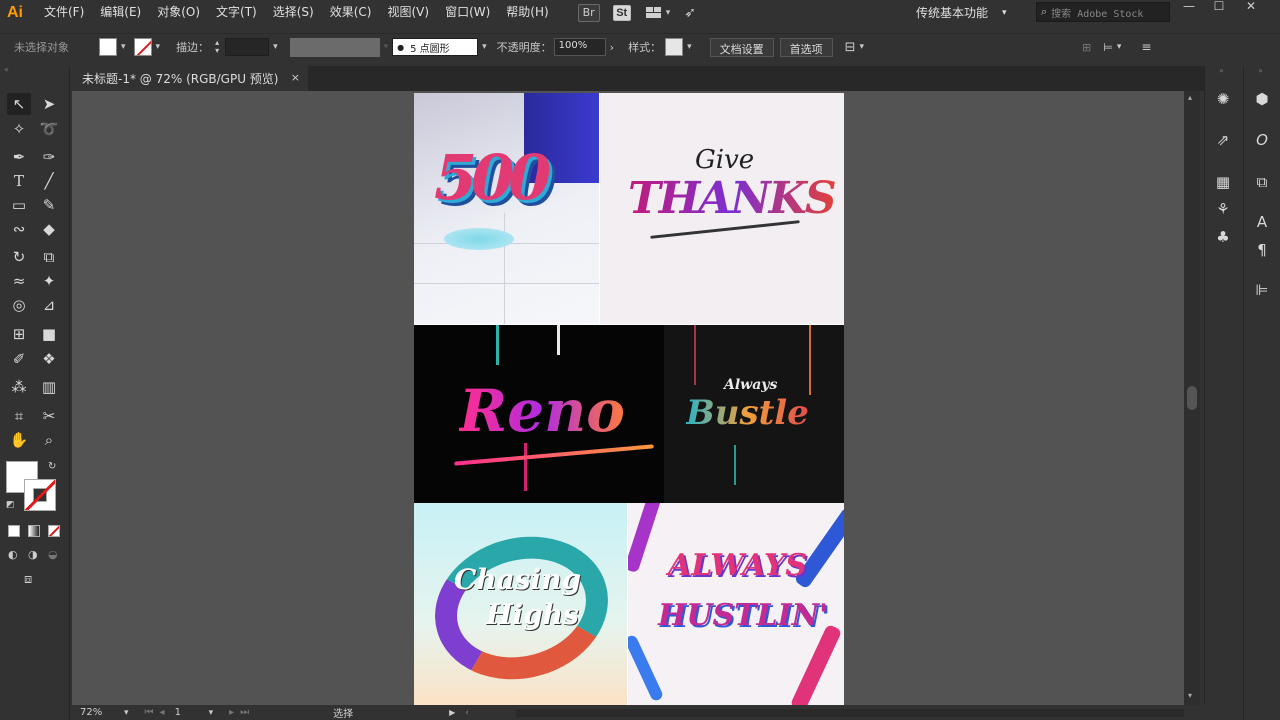  Describe the element at coordinates (295, 77) in the screenshot. I see `close-tab-icon: ×` at that location.